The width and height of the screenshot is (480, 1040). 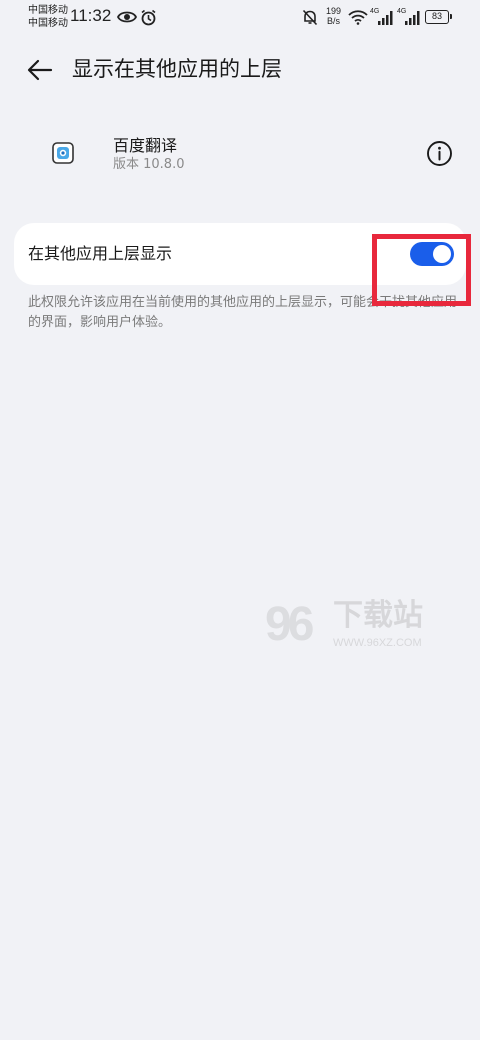 What do you see at coordinates (100, 253) in the screenshot?
I see `setting-label: 在其他应用上层显示` at bounding box center [100, 253].